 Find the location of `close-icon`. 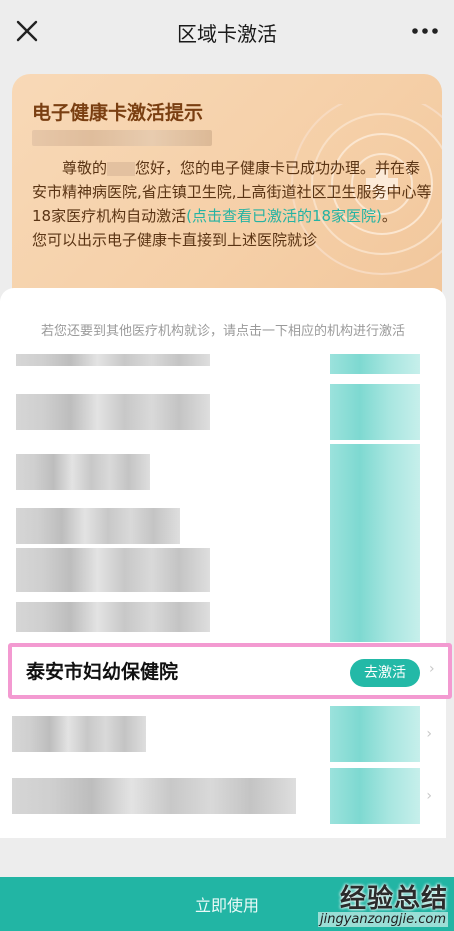

close-icon is located at coordinates (27, 31).